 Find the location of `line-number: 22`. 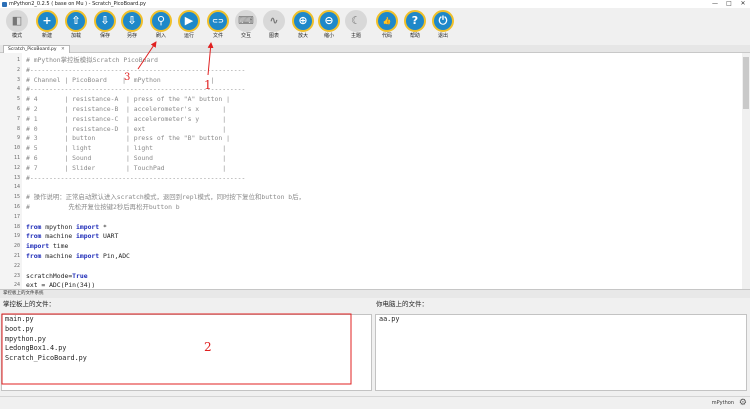

line-number: 22 is located at coordinates (16, 265).